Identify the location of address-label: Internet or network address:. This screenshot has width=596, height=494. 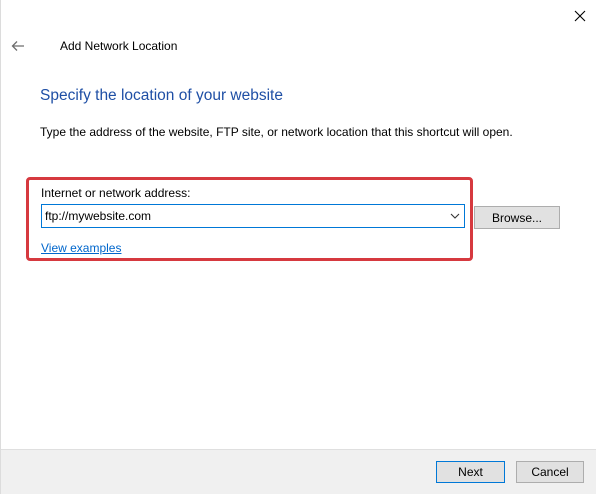
(116, 193).